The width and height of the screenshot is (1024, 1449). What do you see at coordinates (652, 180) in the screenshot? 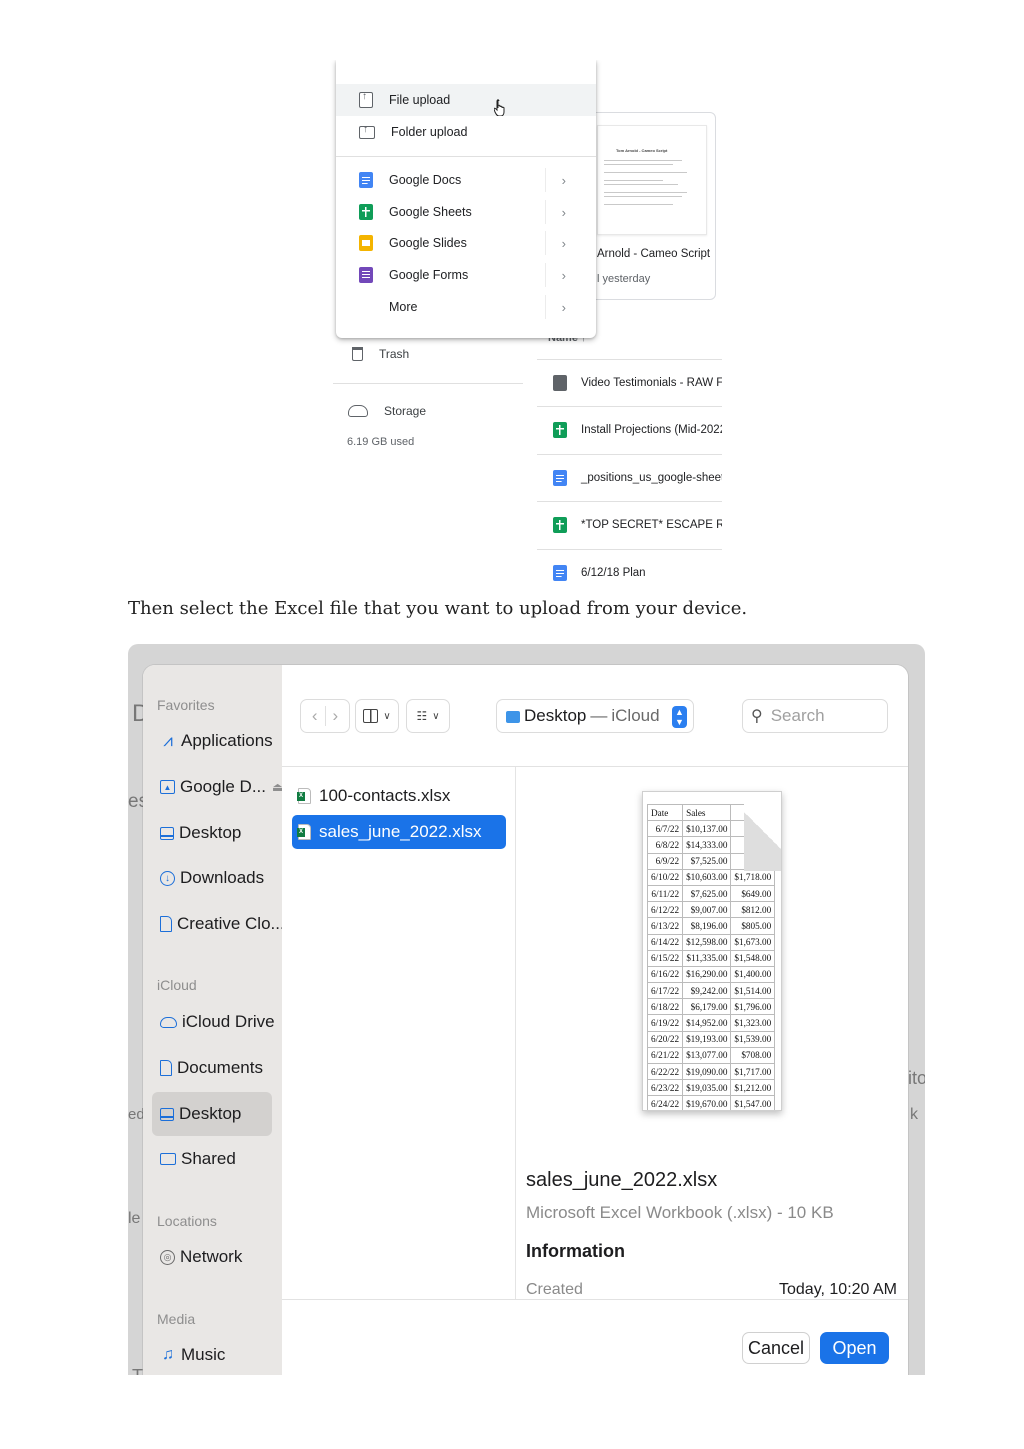
I see `file-thumbnail: Tom Arnold - Cameo Script` at bounding box center [652, 180].